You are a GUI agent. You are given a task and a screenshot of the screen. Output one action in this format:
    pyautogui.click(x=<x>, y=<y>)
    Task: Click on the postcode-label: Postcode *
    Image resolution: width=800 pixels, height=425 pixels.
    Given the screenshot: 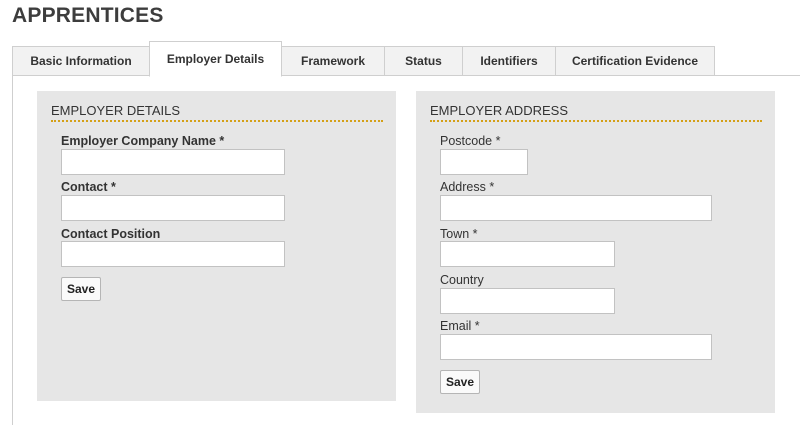 What is the action you would take?
    pyautogui.click(x=470, y=141)
    